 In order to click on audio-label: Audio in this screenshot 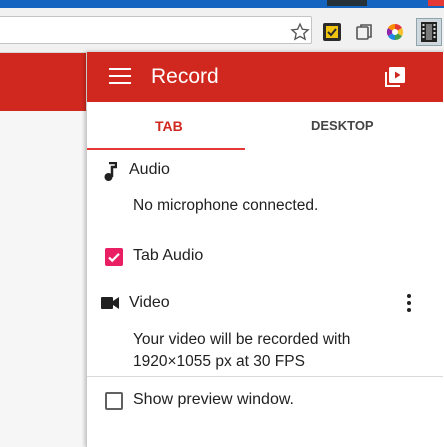, I will do `click(149, 169)`.